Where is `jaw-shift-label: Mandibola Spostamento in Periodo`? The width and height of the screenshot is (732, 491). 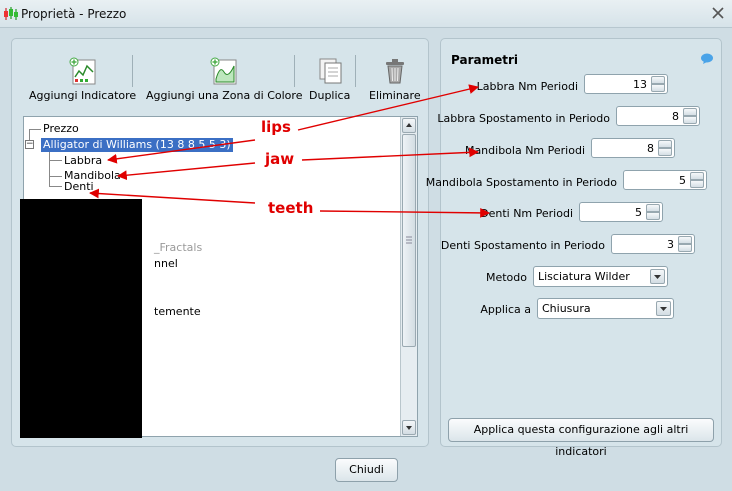
jaw-shift-label: Mandibola Spostamento in Periodo is located at coordinates (521, 182).